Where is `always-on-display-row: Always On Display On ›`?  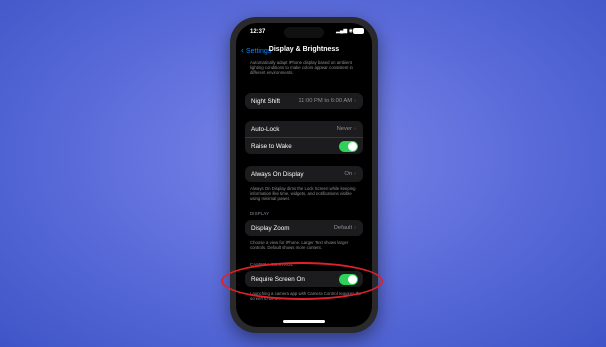
always-on-display-row: Always On Display On › is located at coordinates (304, 174).